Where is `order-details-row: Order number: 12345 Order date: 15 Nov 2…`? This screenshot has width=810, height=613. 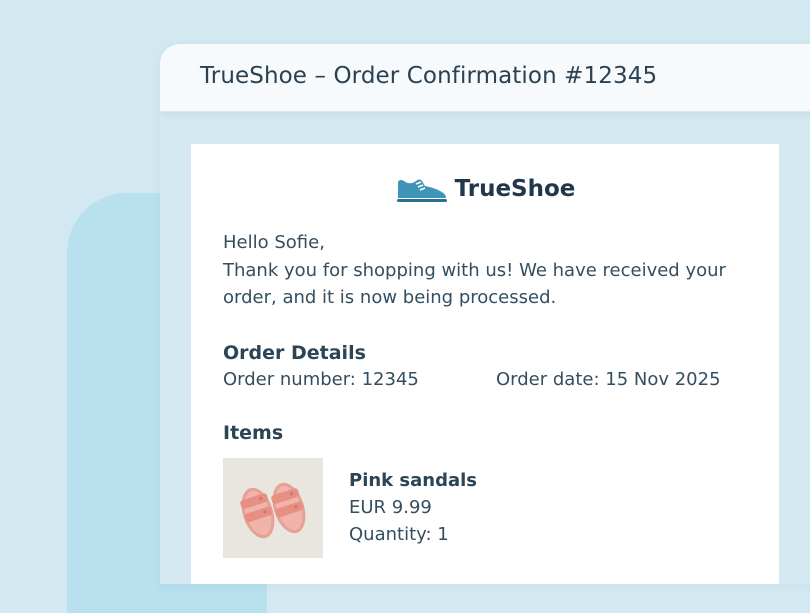
order-details-row: Order number: 12345 Order date: 15 Nov 2… is located at coordinates (472, 379).